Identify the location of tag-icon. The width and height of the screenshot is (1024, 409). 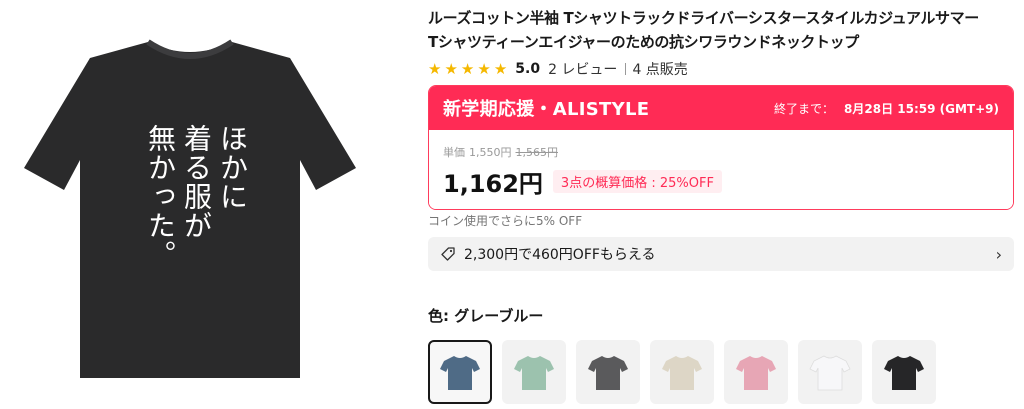
(448, 254).